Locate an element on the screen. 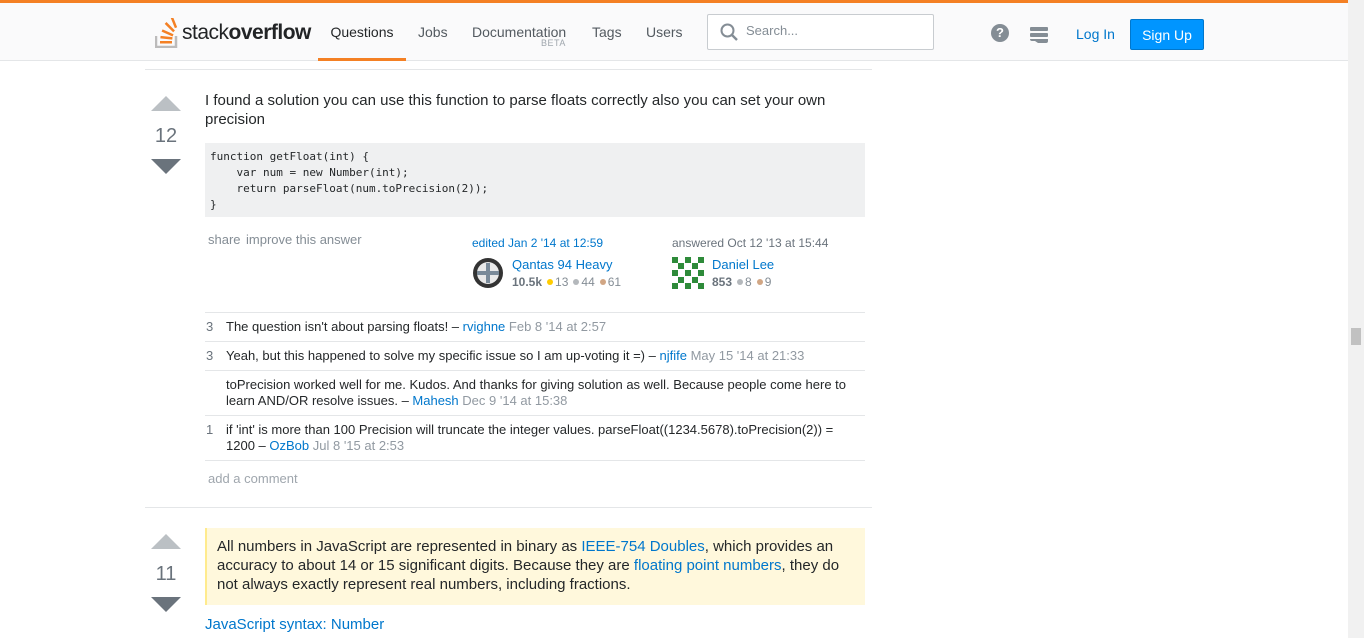 The height and width of the screenshot is (638, 1364). scrollbar is located at coordinates (1356, 319).